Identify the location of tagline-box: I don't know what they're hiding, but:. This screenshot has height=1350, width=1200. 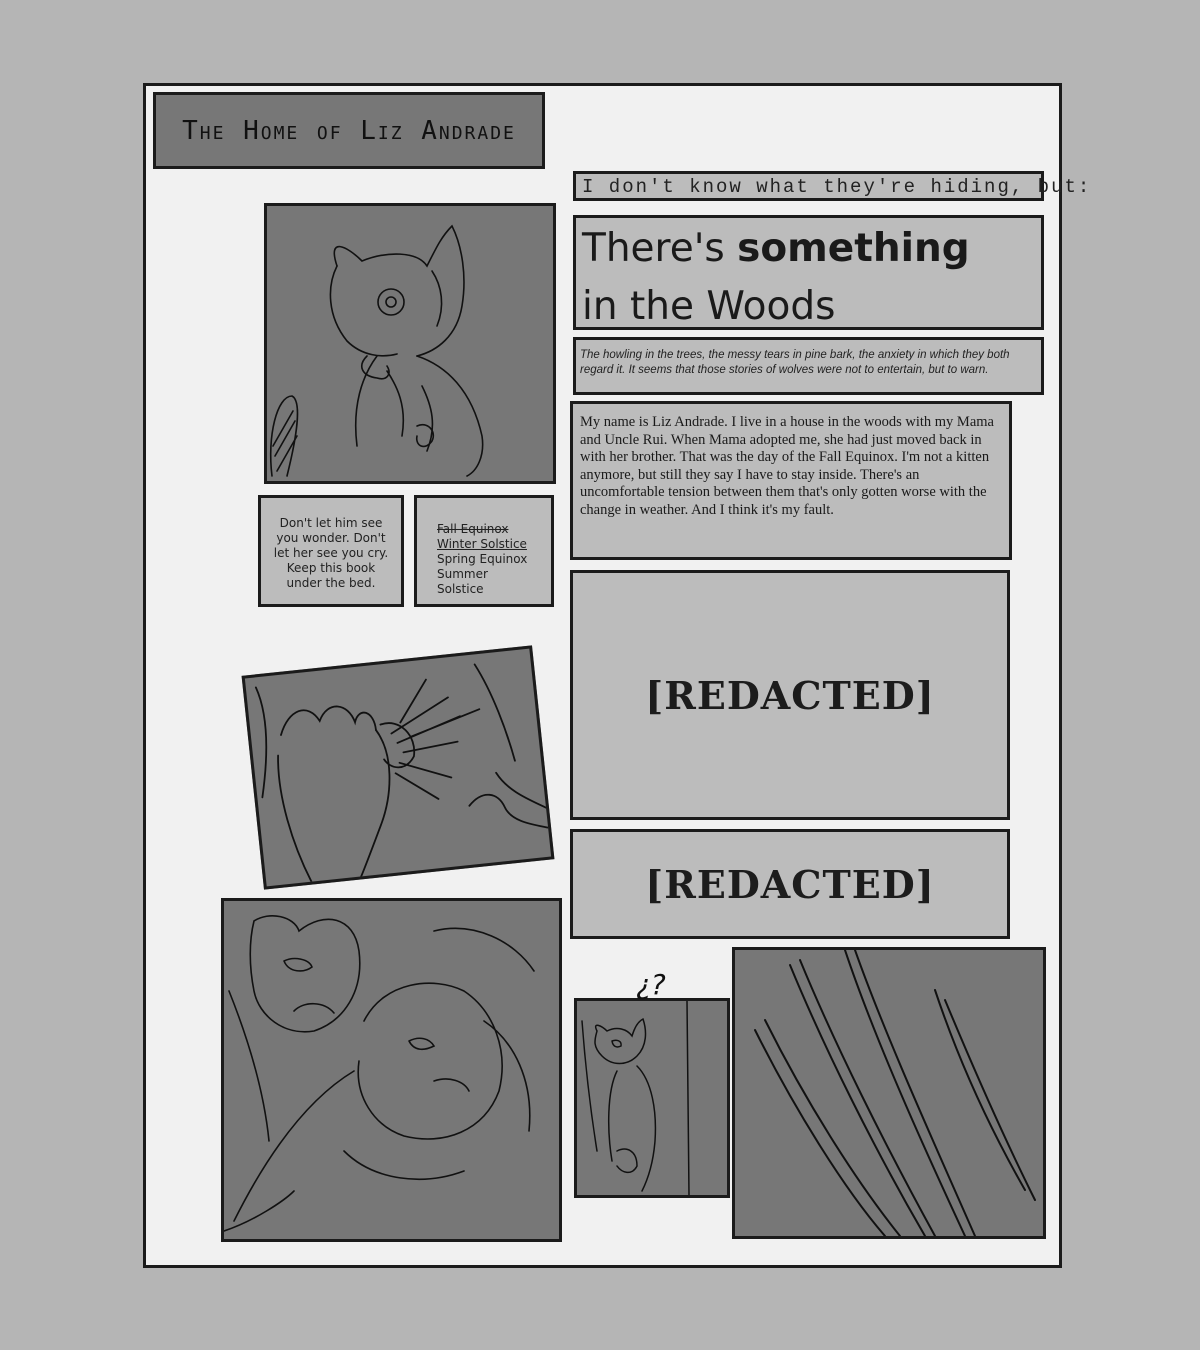
(832, 186).